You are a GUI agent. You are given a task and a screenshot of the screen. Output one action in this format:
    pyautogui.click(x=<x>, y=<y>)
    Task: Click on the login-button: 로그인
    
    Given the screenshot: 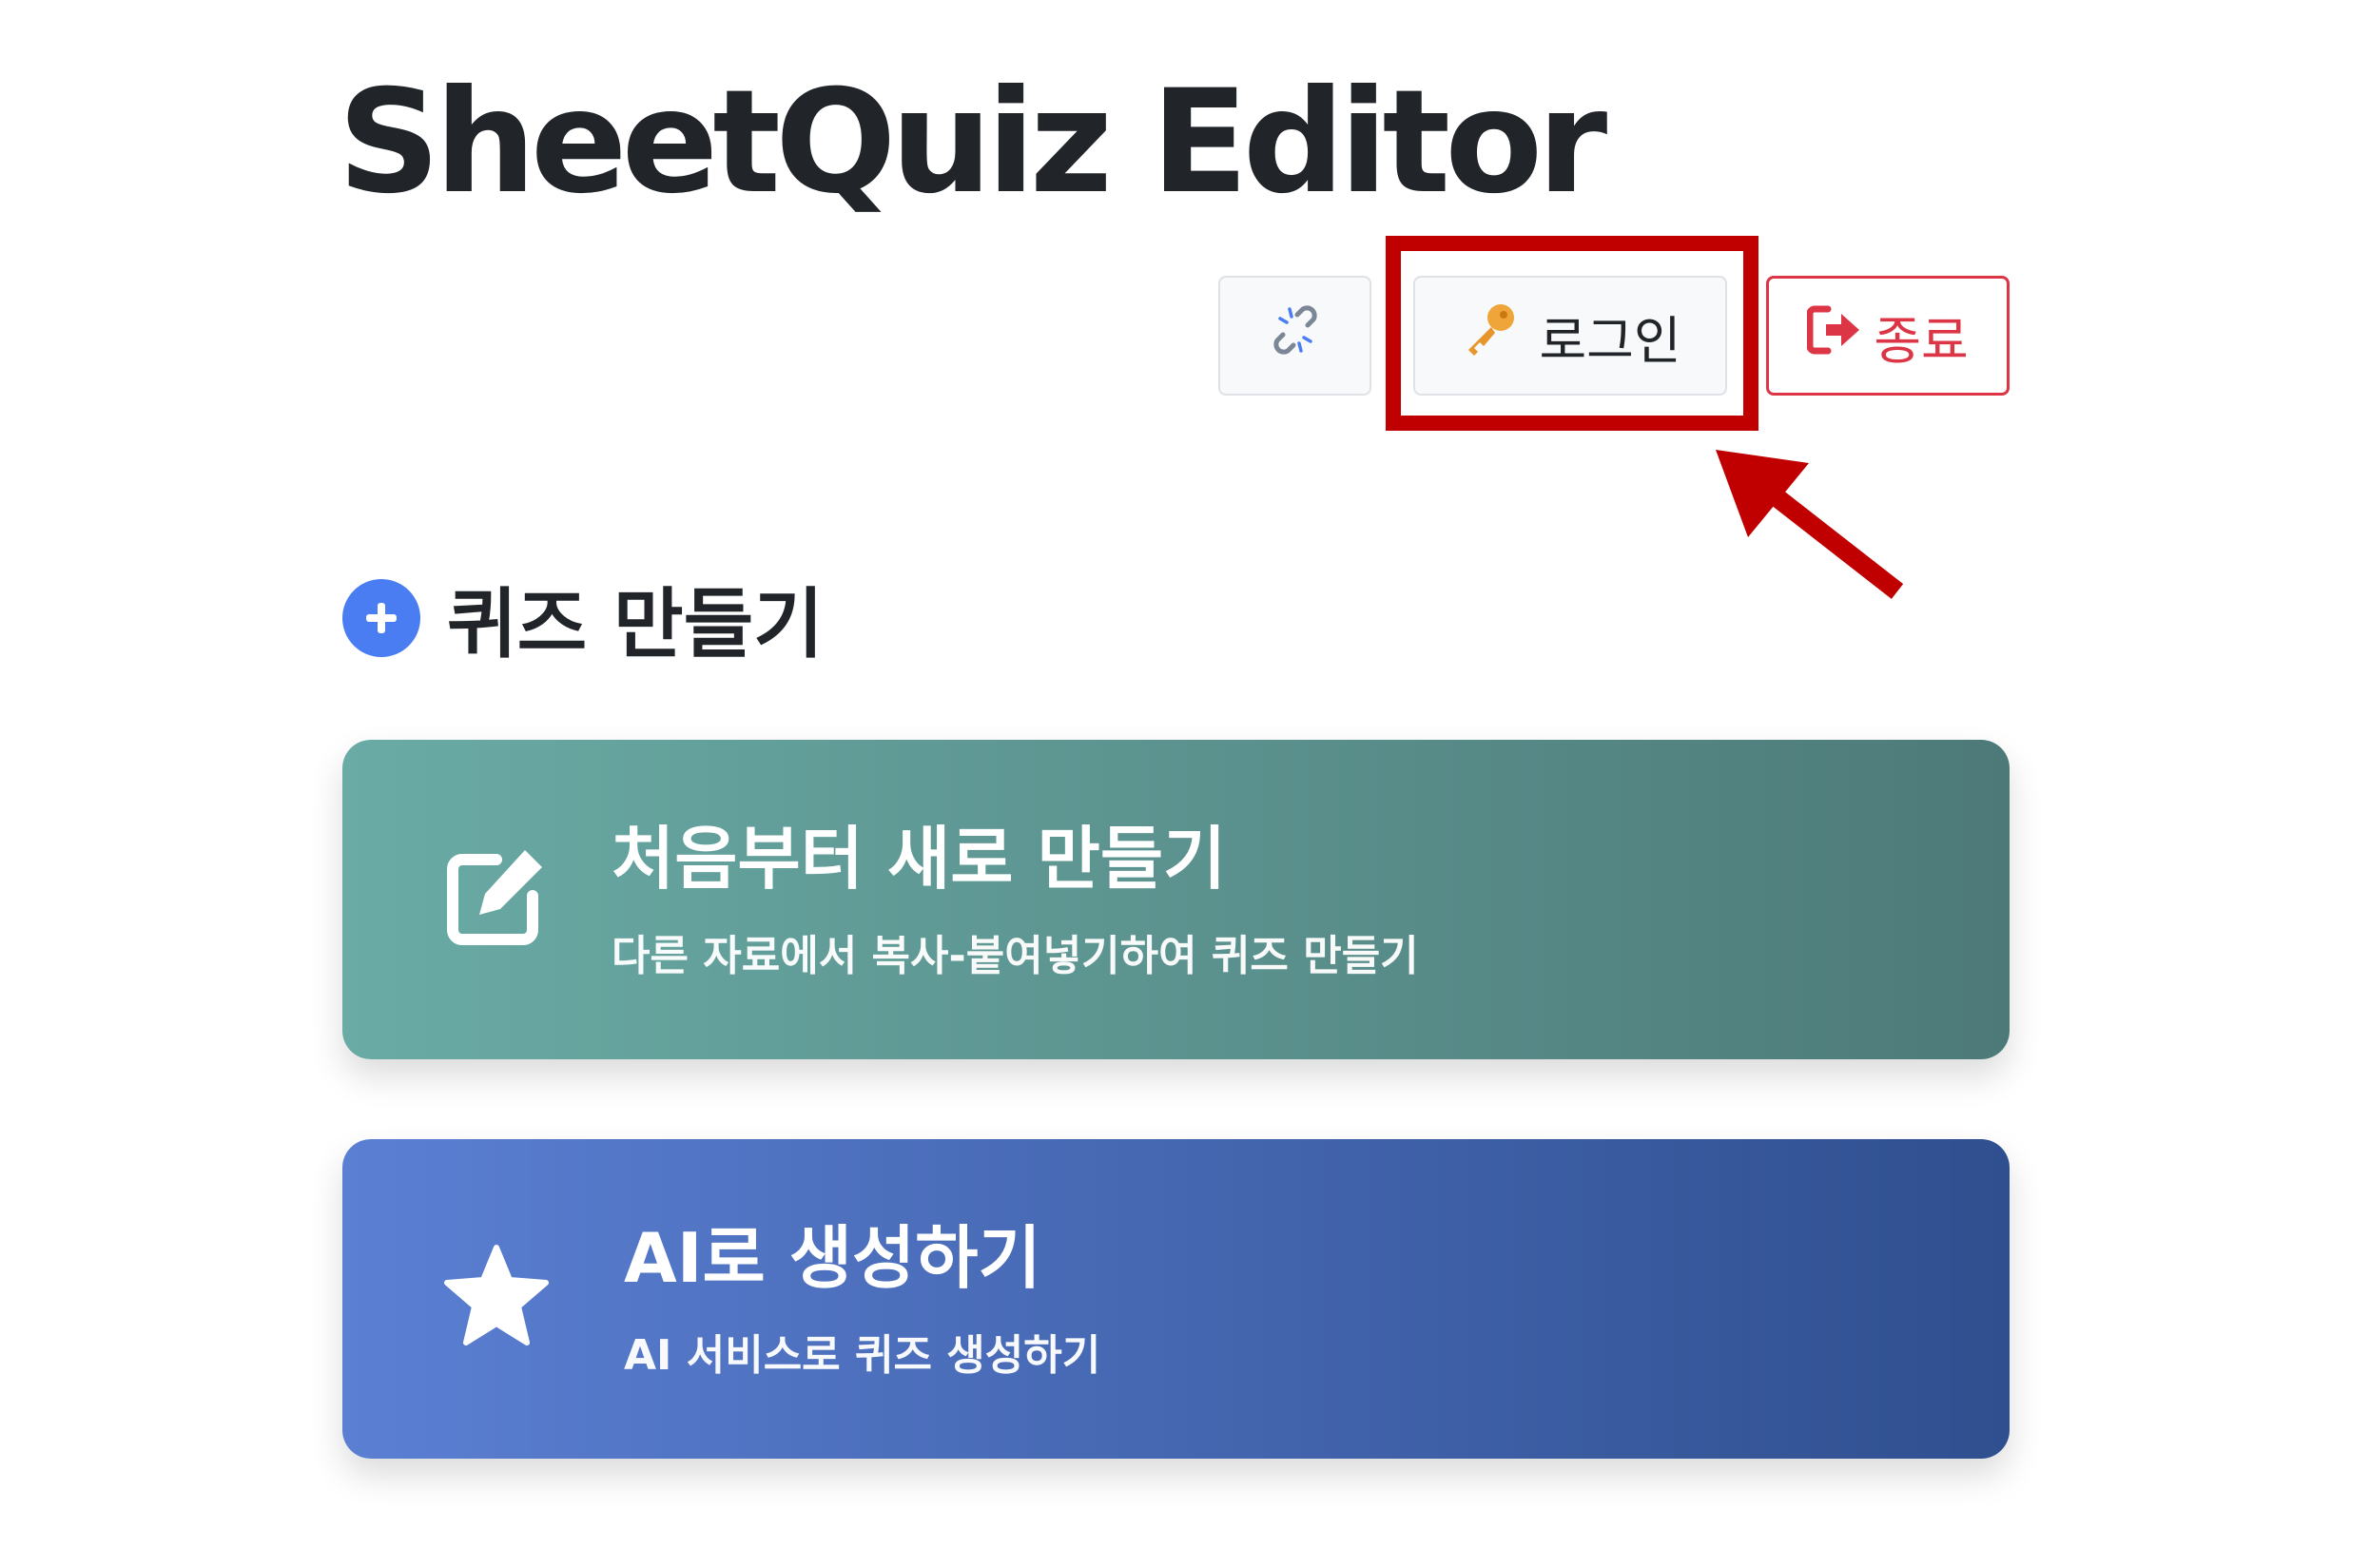 What is the action you would take?
    pyautogui.click(x=1570, y=336)
    